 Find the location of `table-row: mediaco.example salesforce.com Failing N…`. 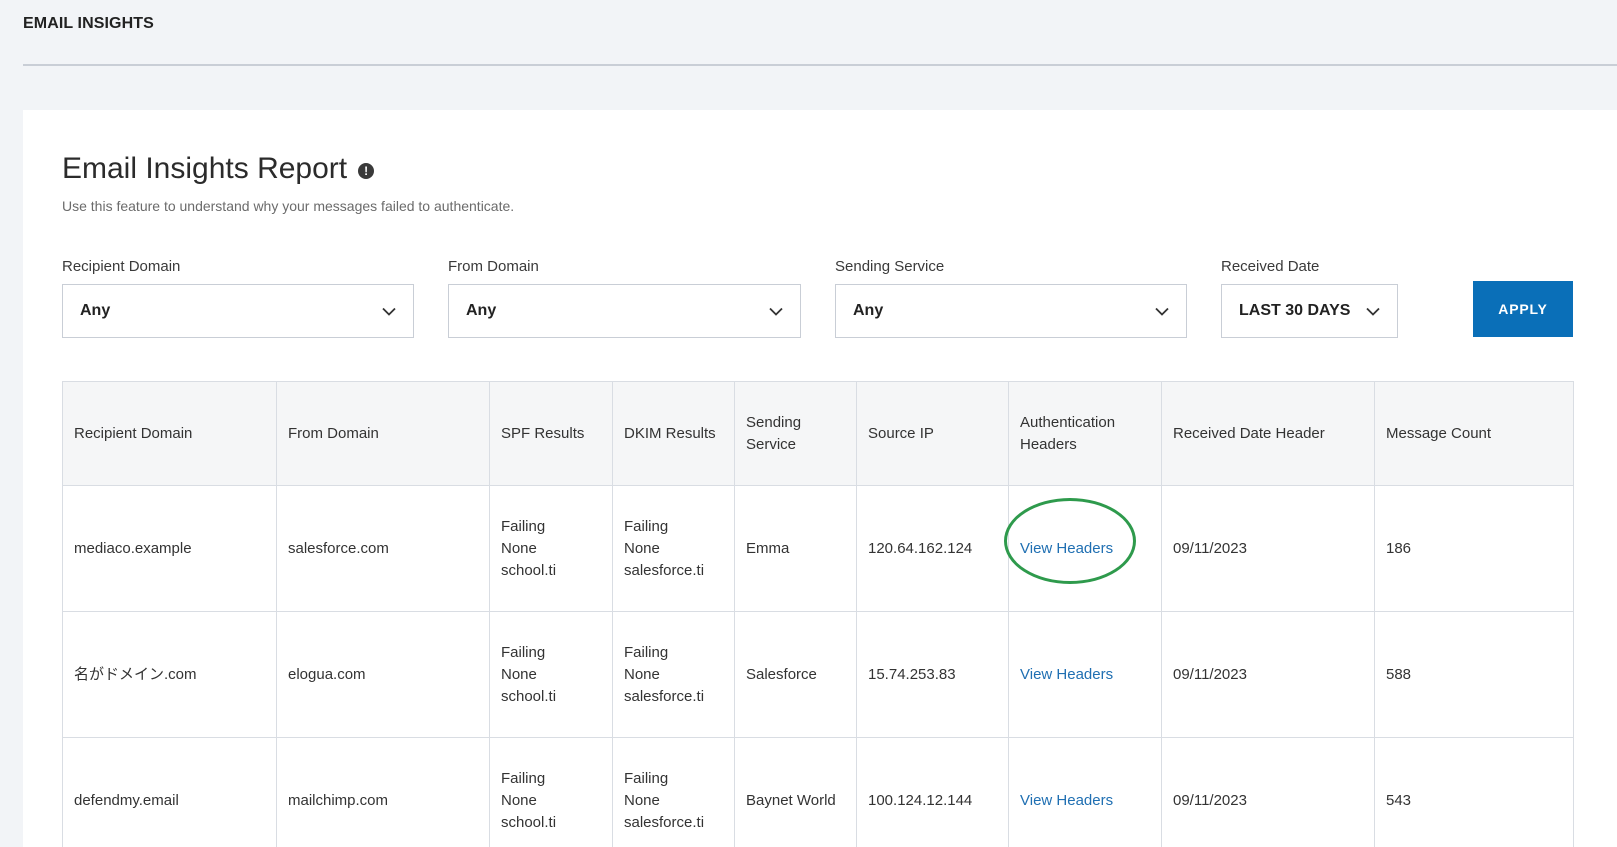

table-row: mediaco.example salesforce.com Failing N… is located at coordinates (818, 548).